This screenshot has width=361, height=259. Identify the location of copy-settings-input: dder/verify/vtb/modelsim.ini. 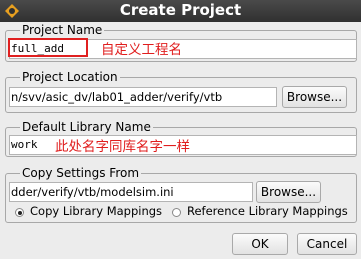
(131, 192).